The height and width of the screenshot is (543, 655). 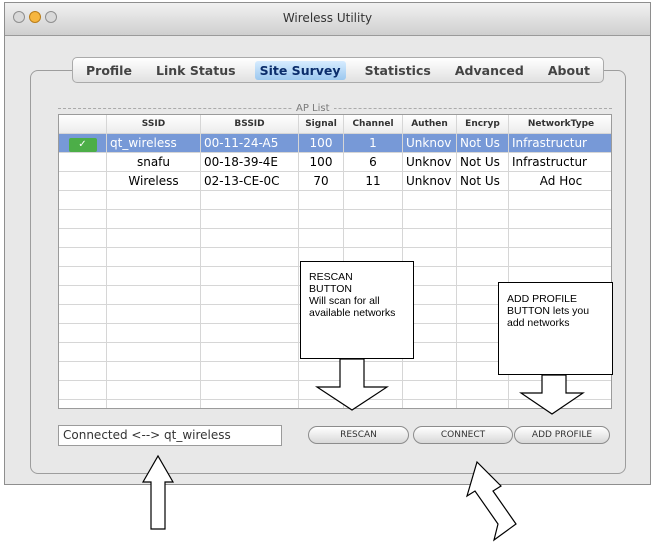 I want to click on add-profile-arrow-icon, so click(x=552, y=394).